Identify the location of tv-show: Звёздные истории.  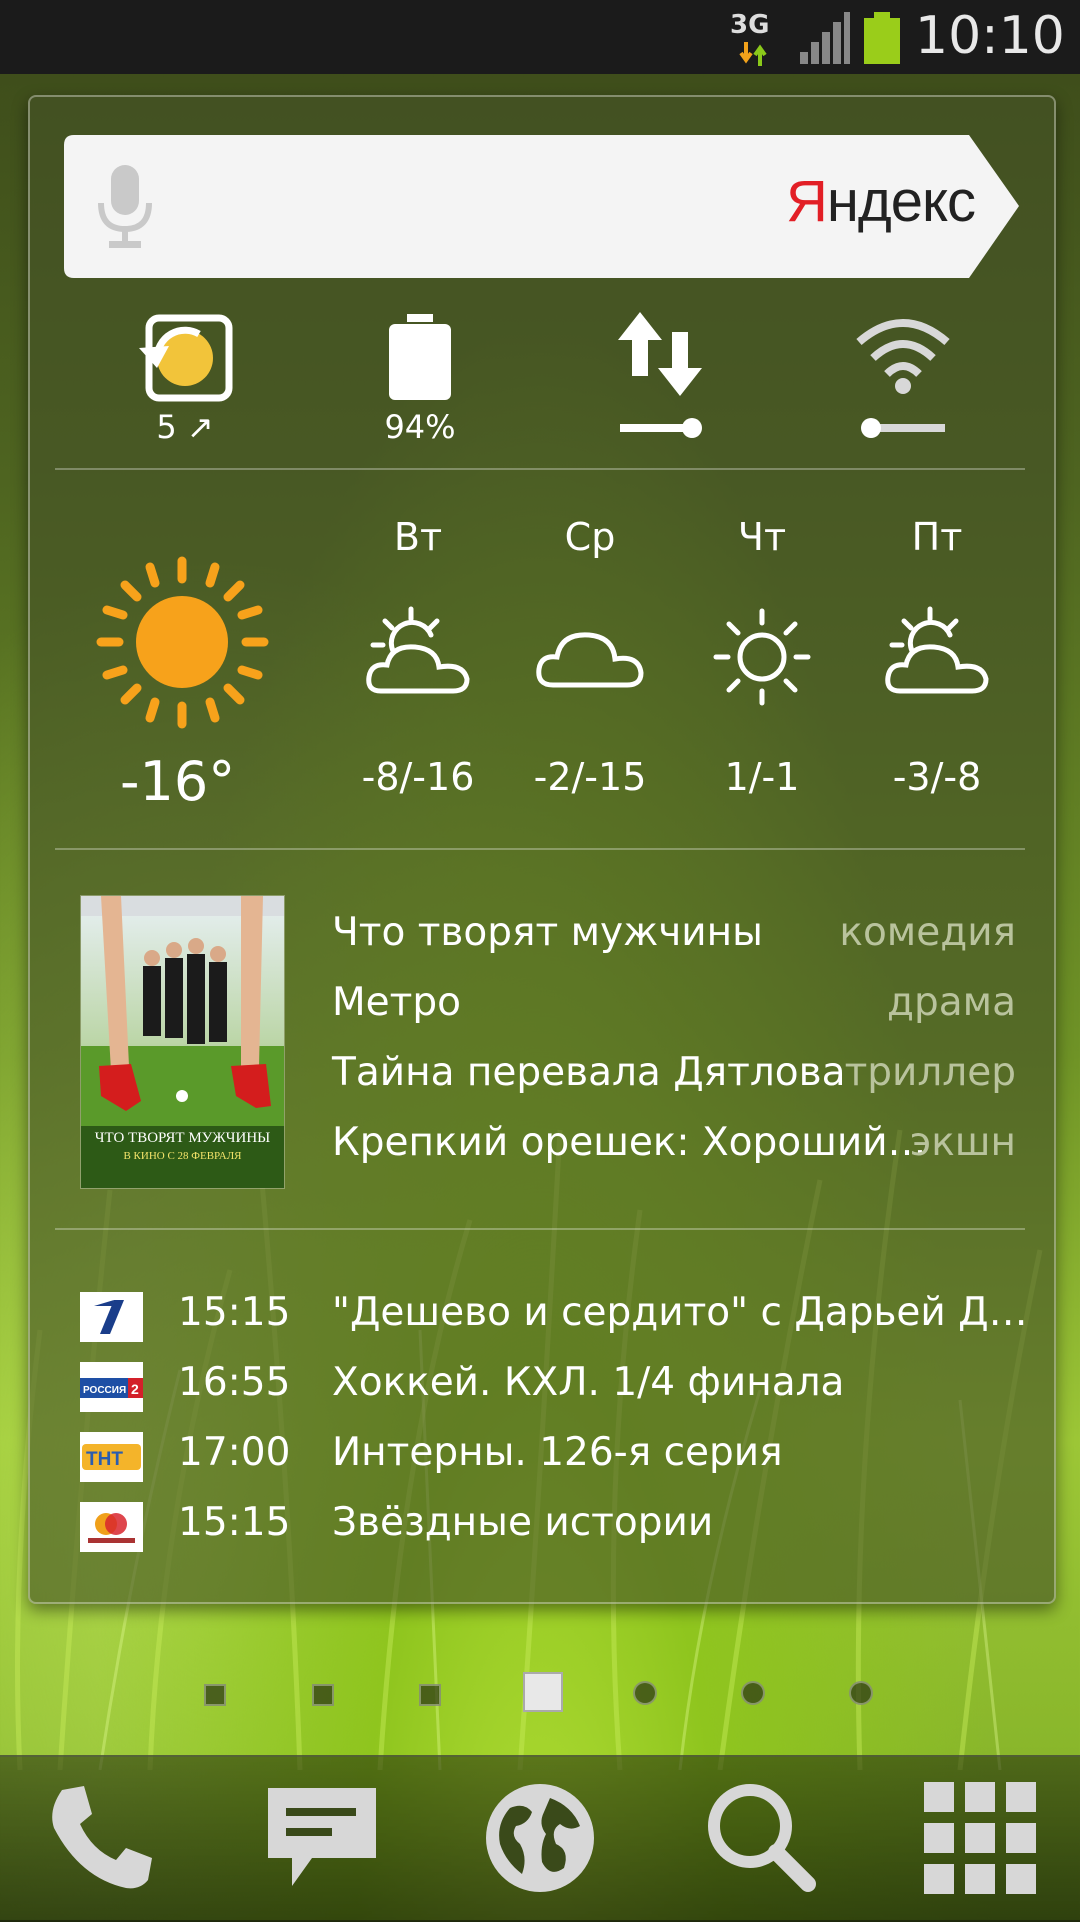
(523, 1522).